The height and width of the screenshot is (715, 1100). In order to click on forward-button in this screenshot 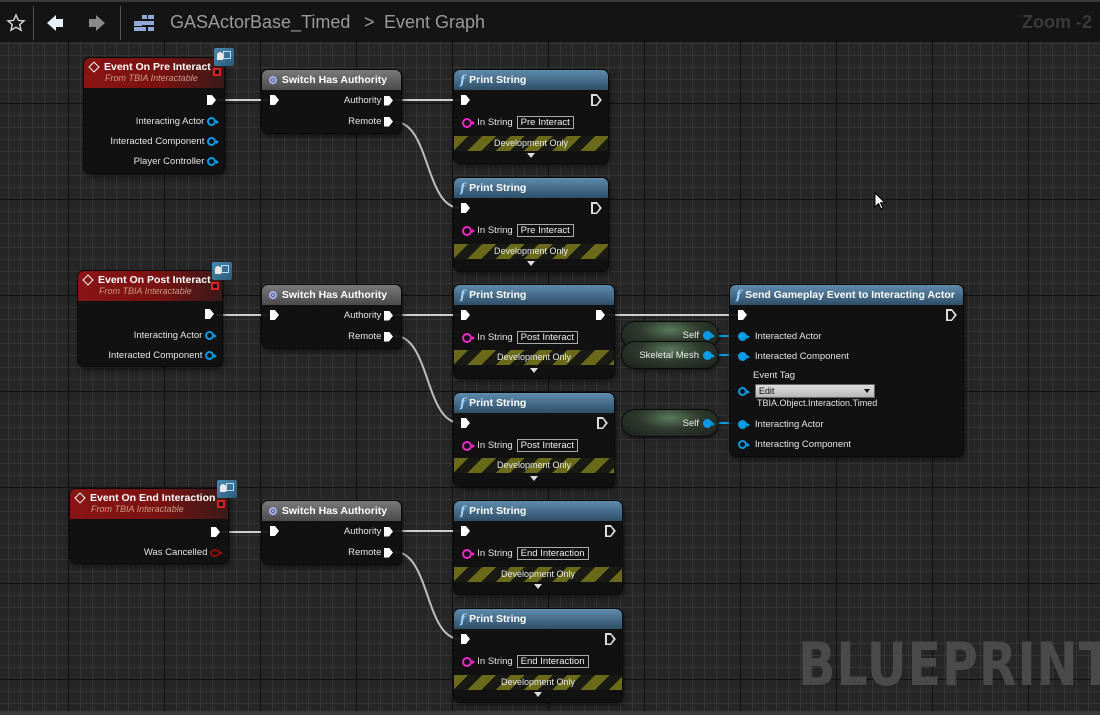, I will do `click(97, 23)`.